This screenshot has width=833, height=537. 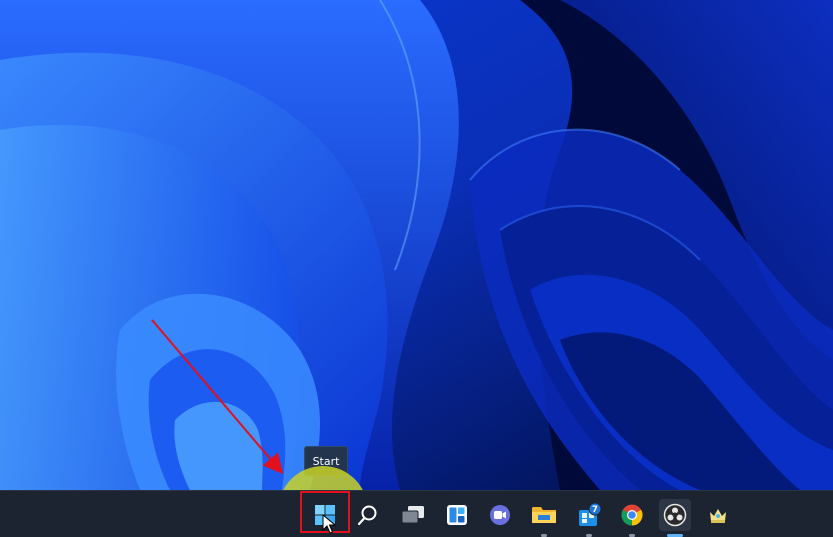 I want to click on folder-icon, so click(x=544, y=515).